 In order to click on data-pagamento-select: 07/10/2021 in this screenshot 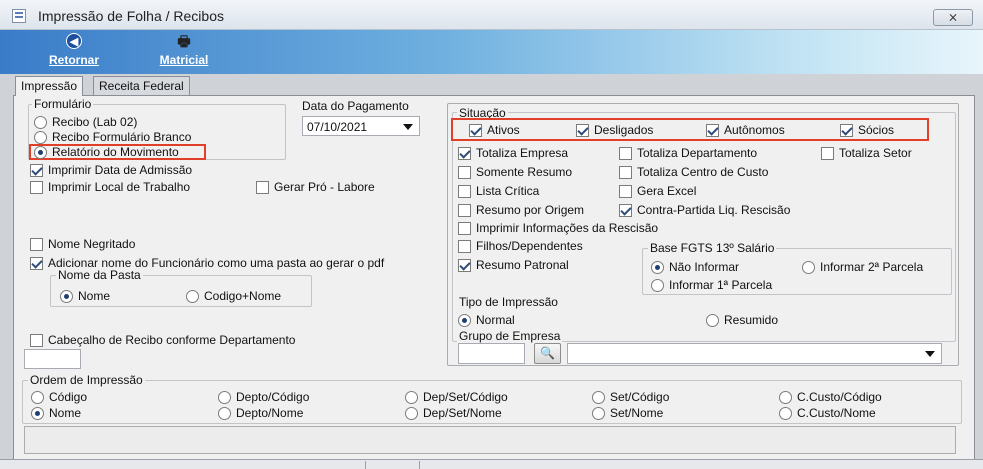, I will do `click(361, 126)`.